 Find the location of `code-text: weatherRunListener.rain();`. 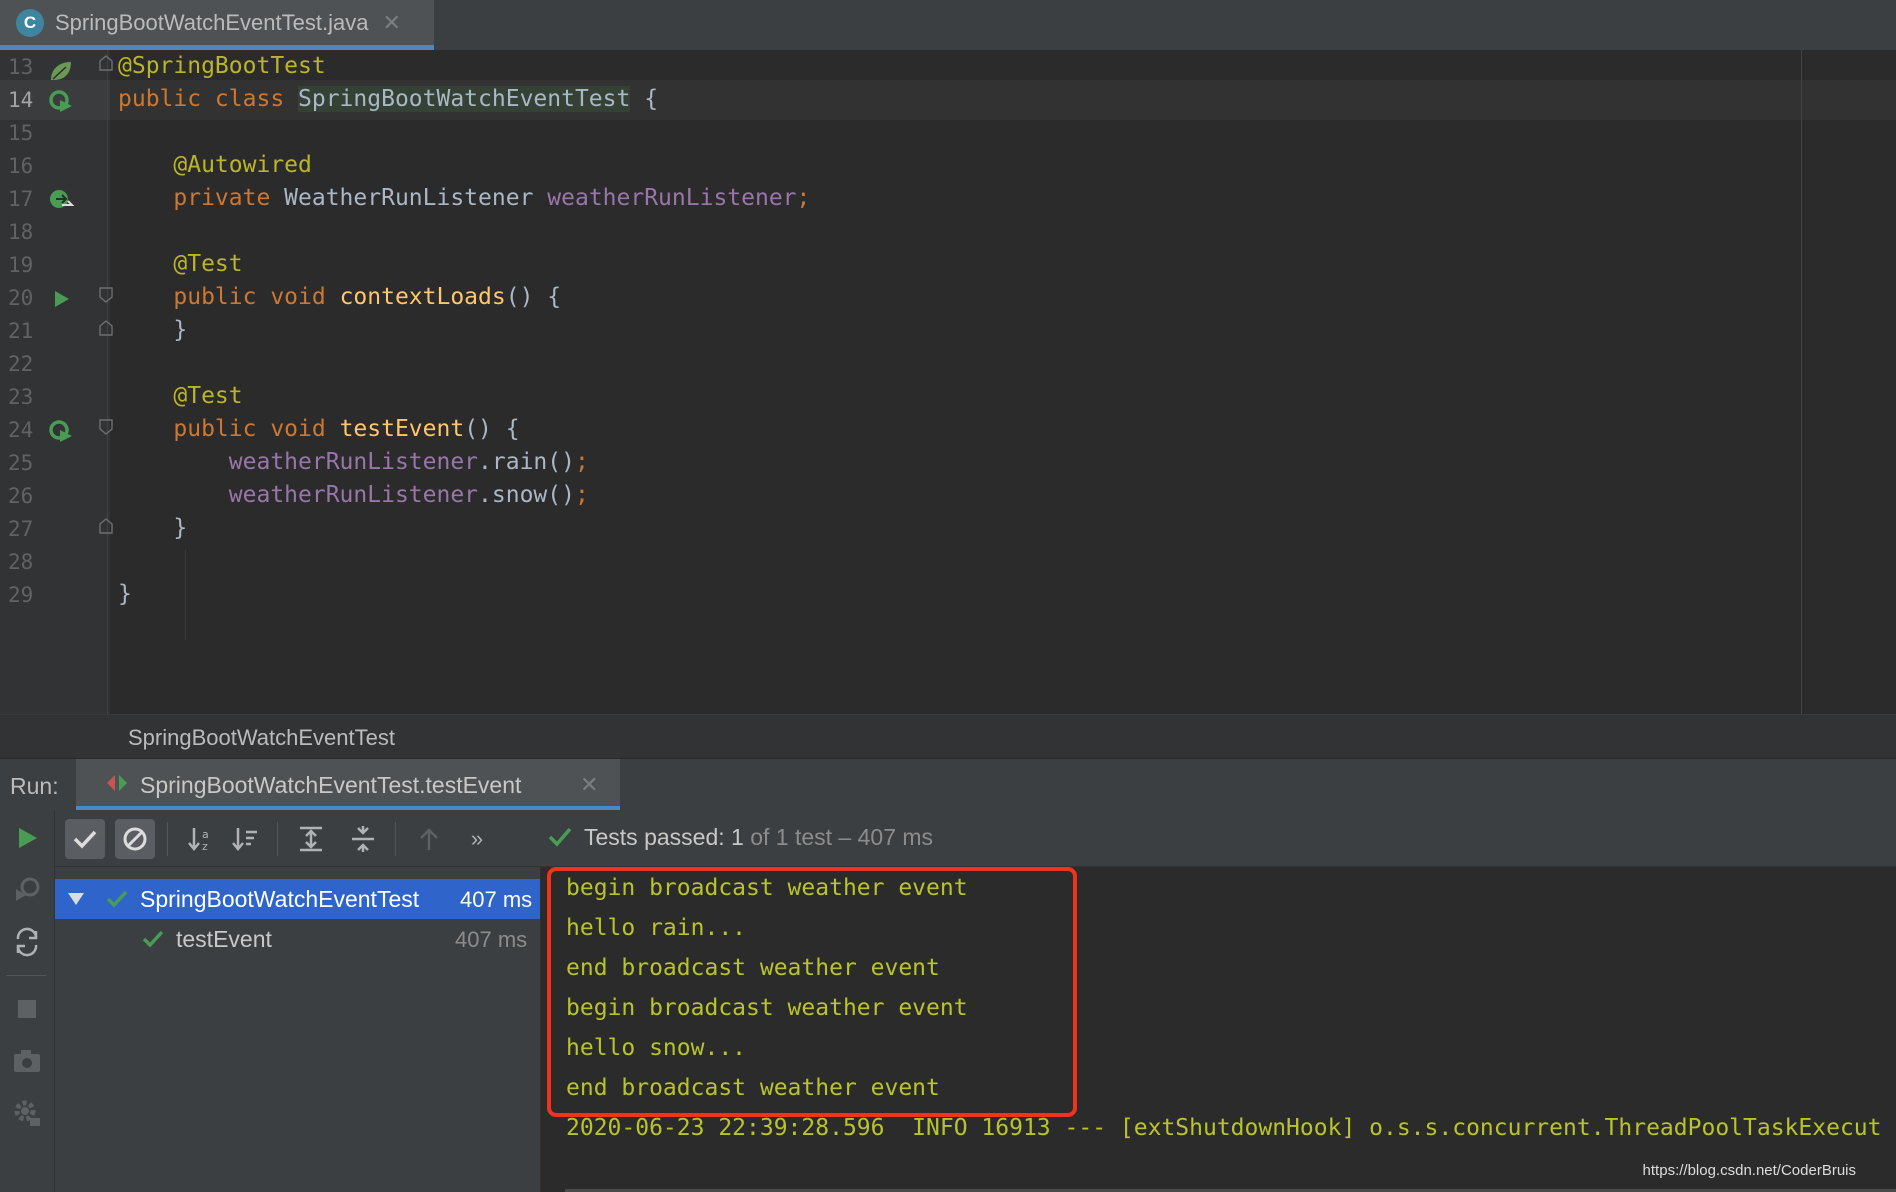

code-text: weatherRunListener.rain(); is located at coordinates (353, 462).